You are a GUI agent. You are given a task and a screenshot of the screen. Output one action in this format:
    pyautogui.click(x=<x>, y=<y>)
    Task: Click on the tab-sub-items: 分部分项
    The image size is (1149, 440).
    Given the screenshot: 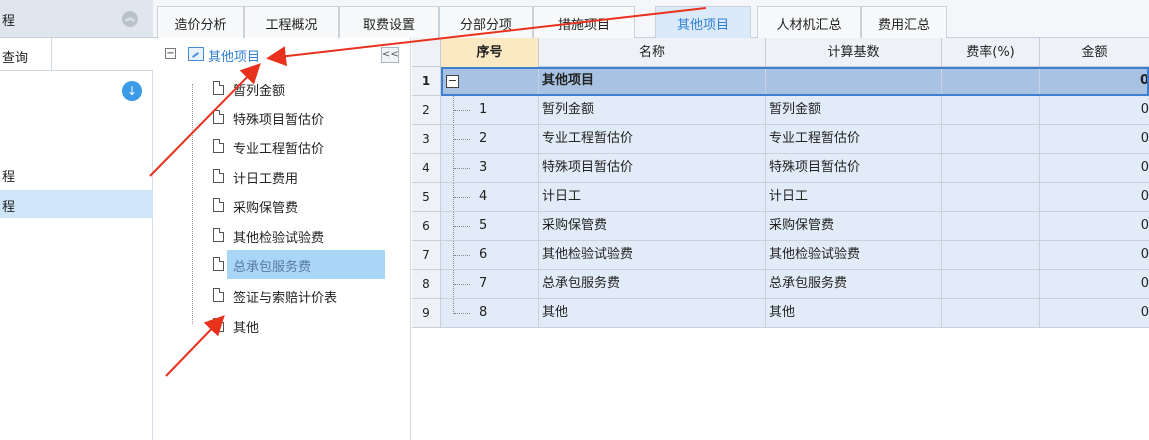 What is the action you would take?
    pyautogui.click(x=486, y=22)
    